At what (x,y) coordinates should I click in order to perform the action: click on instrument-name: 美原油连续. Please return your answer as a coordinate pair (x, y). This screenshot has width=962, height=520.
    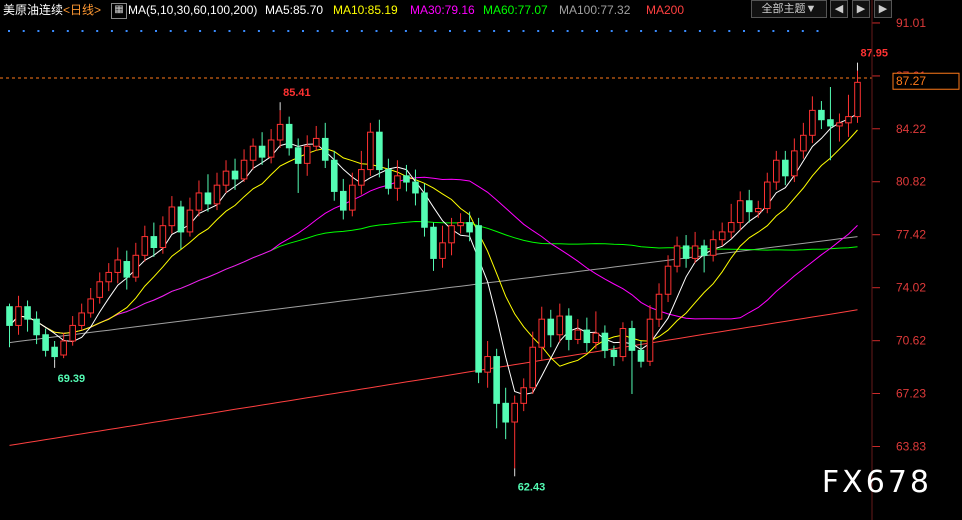
    Looking at the image, I should click on (33, 10).